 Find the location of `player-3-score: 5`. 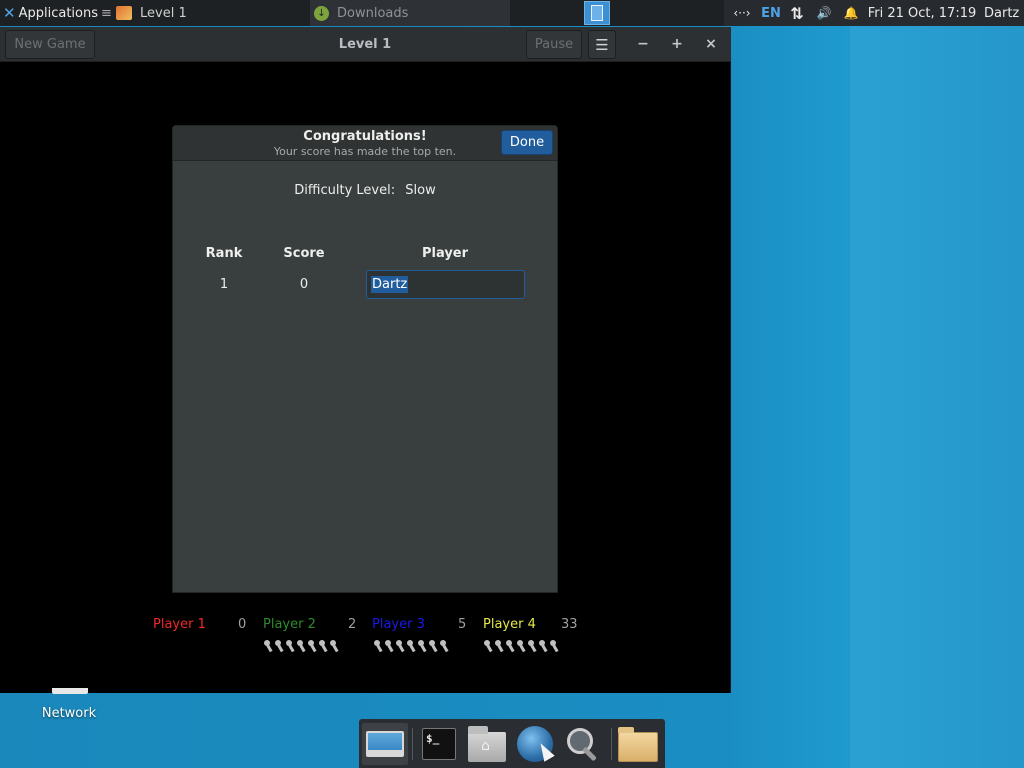

player-3-score: 5 is located at coordinates (462, 624).